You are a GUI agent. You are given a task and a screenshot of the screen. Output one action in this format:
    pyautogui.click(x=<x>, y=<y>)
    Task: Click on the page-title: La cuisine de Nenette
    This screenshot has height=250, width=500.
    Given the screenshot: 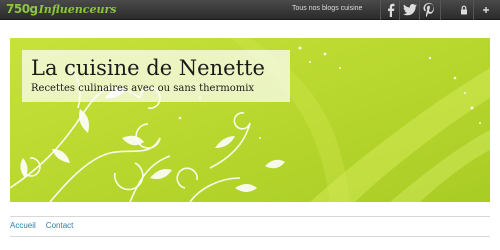 What is the action you would take?
    pyautogui.click(x=148, y=68)
    